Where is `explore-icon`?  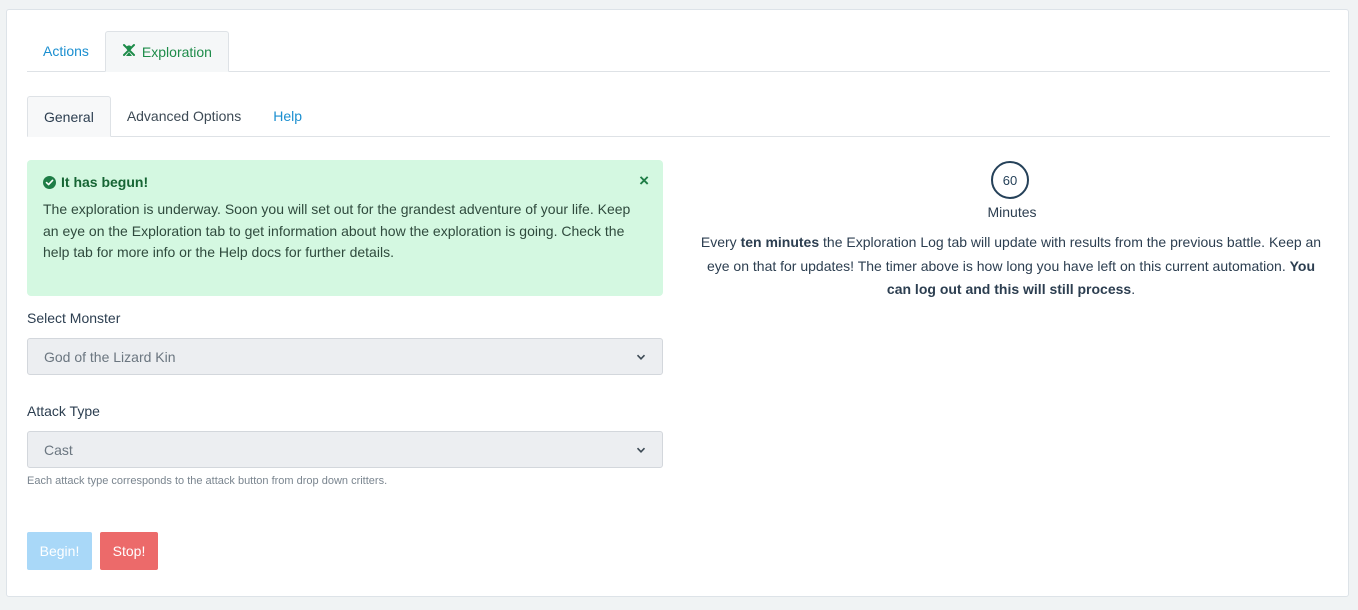
explore-icon is located at coordinates (129, 51).